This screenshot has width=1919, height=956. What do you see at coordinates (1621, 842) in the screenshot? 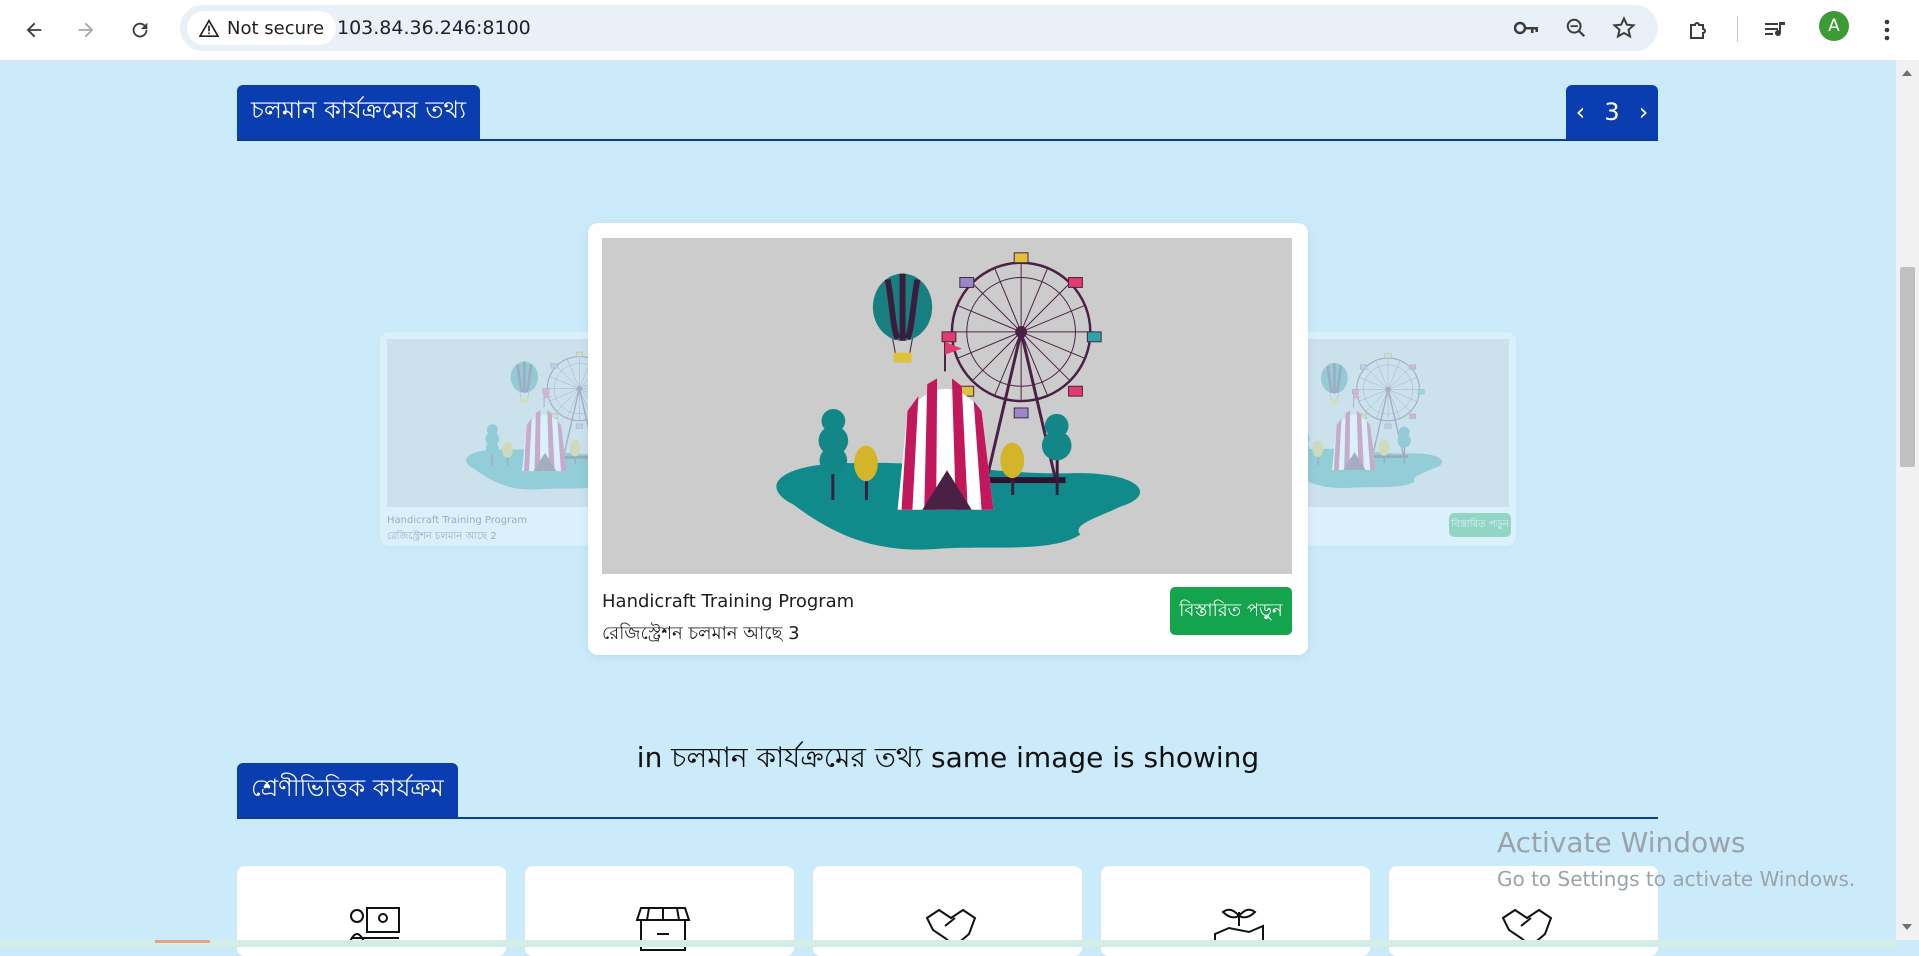
I see `activate-windows-title: Activate Windows` at bounding box center [1621, 842].